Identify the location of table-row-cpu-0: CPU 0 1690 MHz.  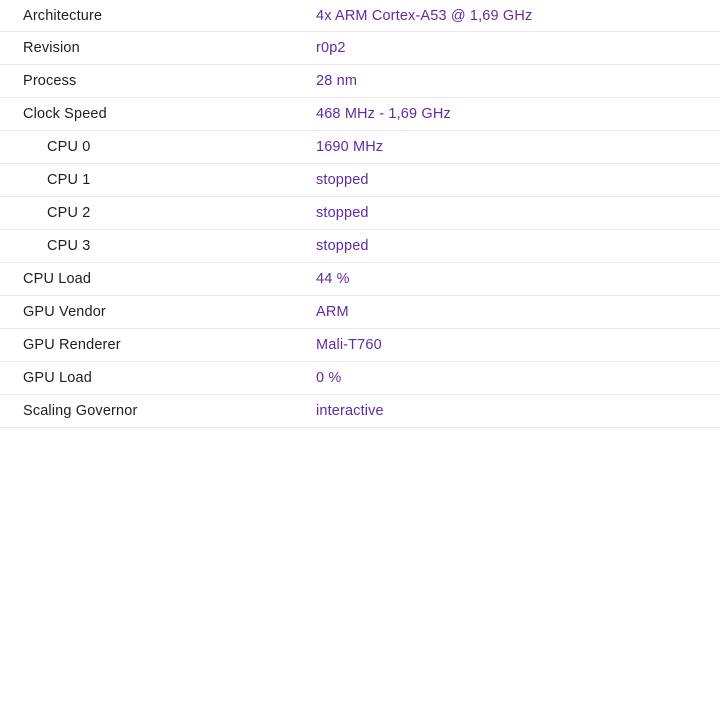
(360, 147).